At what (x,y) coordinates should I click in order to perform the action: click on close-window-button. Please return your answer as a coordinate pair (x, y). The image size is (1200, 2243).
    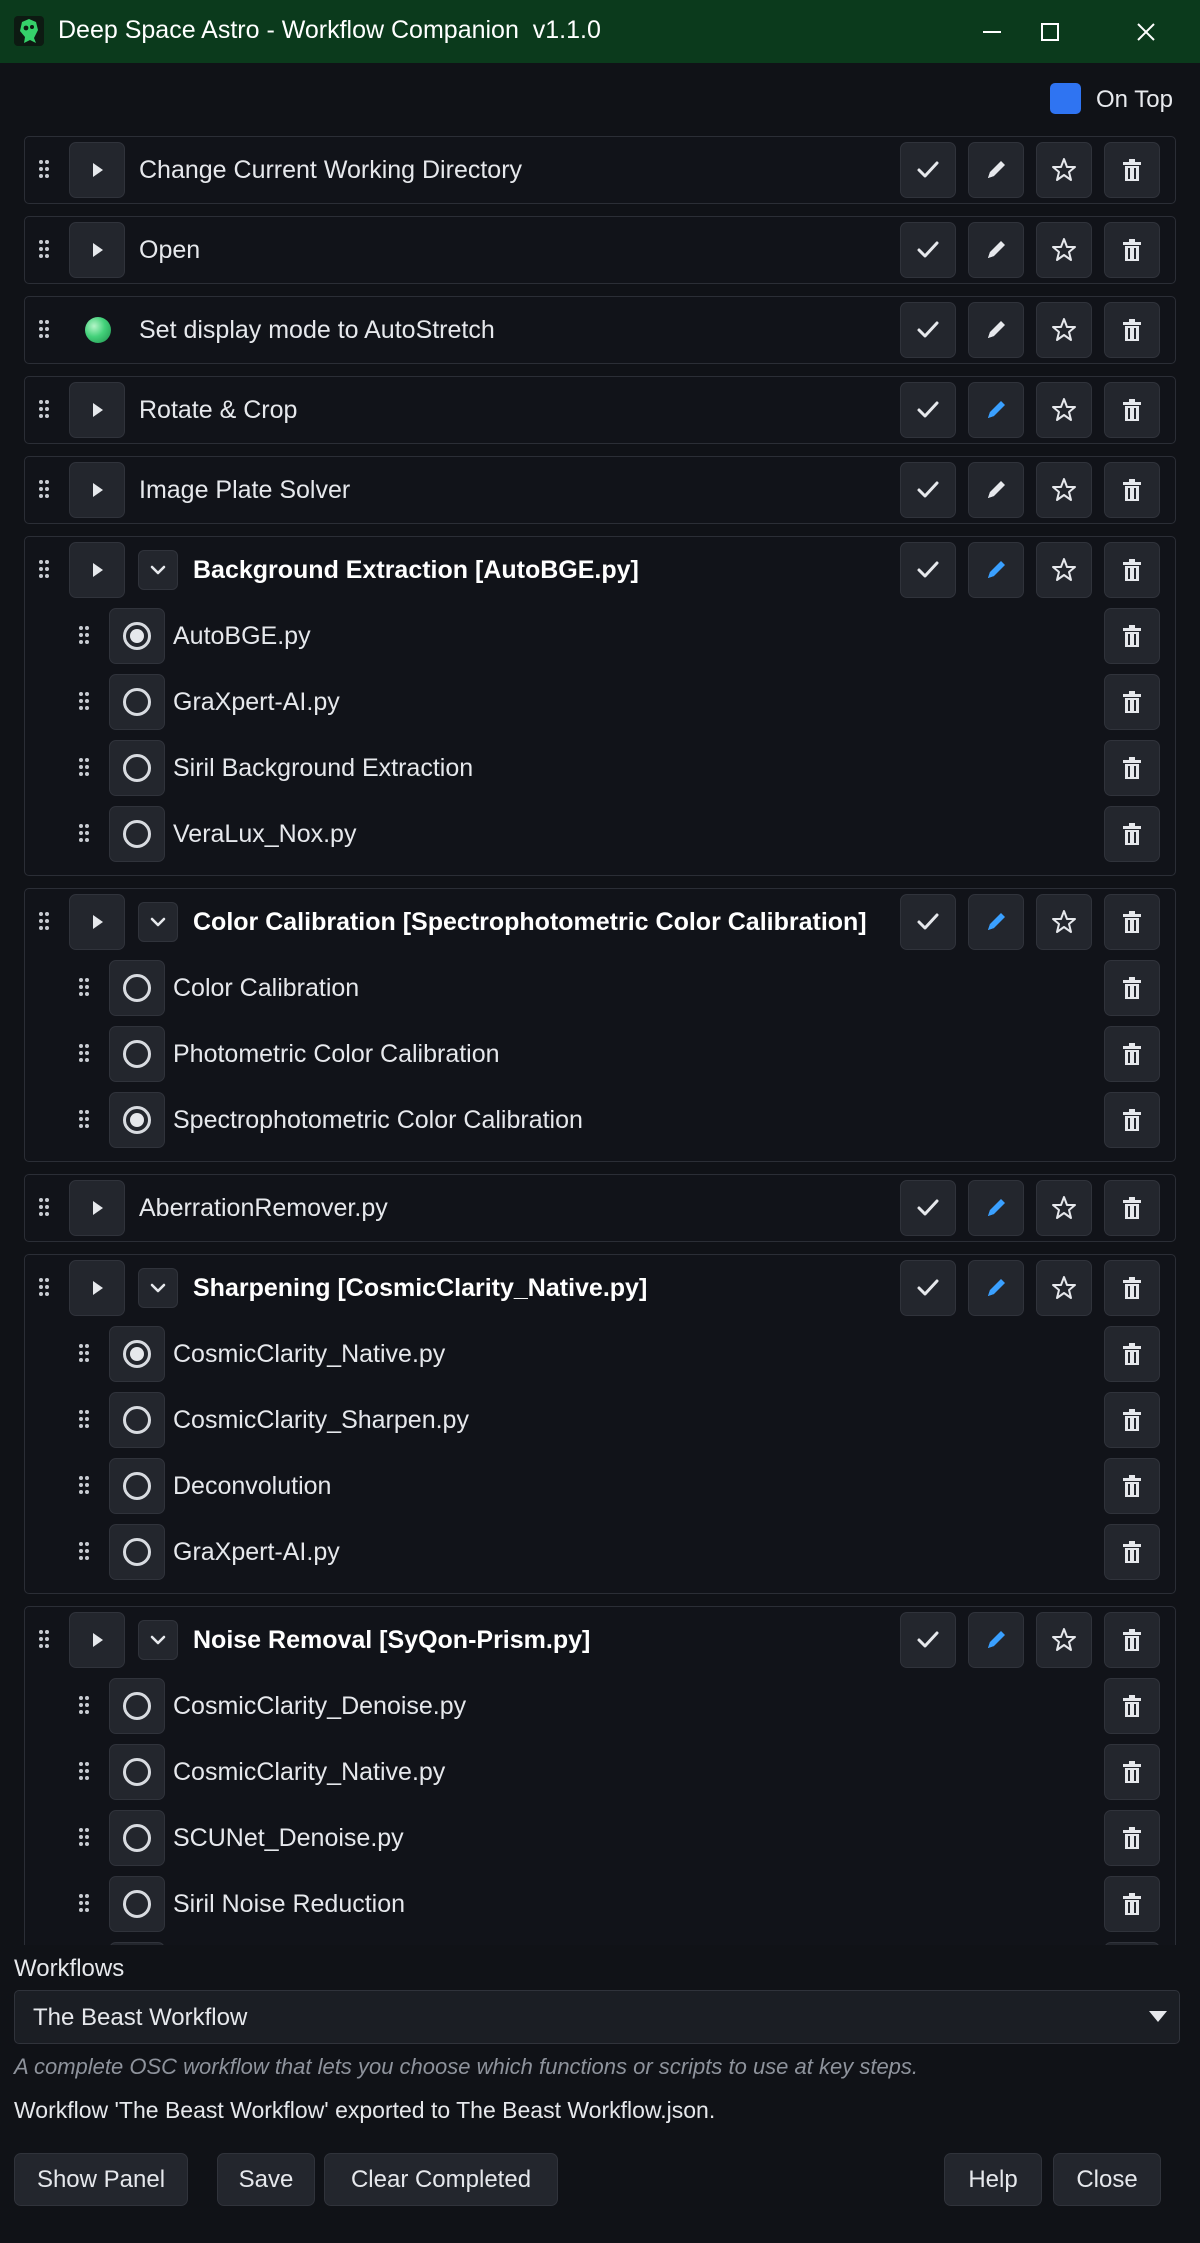
    Looking at the image, I should click on (1146, 31).